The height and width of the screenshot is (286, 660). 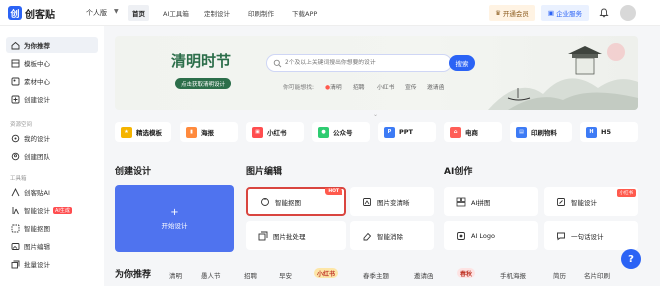 I want to click on tool-batch-process: 图片批处理, so click(x=296, y=235).